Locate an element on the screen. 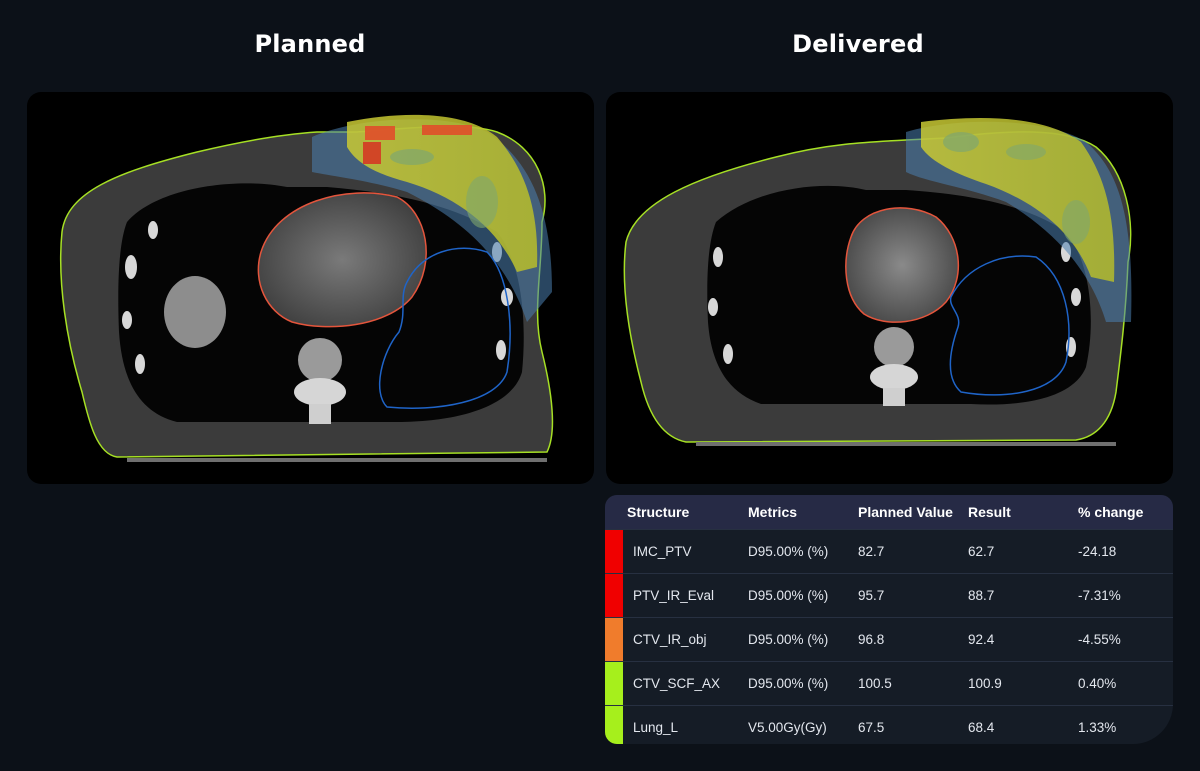 The width and height of the screenshot is (1200, 771). result-value: 92.4 is located at coordinates (981, 639).